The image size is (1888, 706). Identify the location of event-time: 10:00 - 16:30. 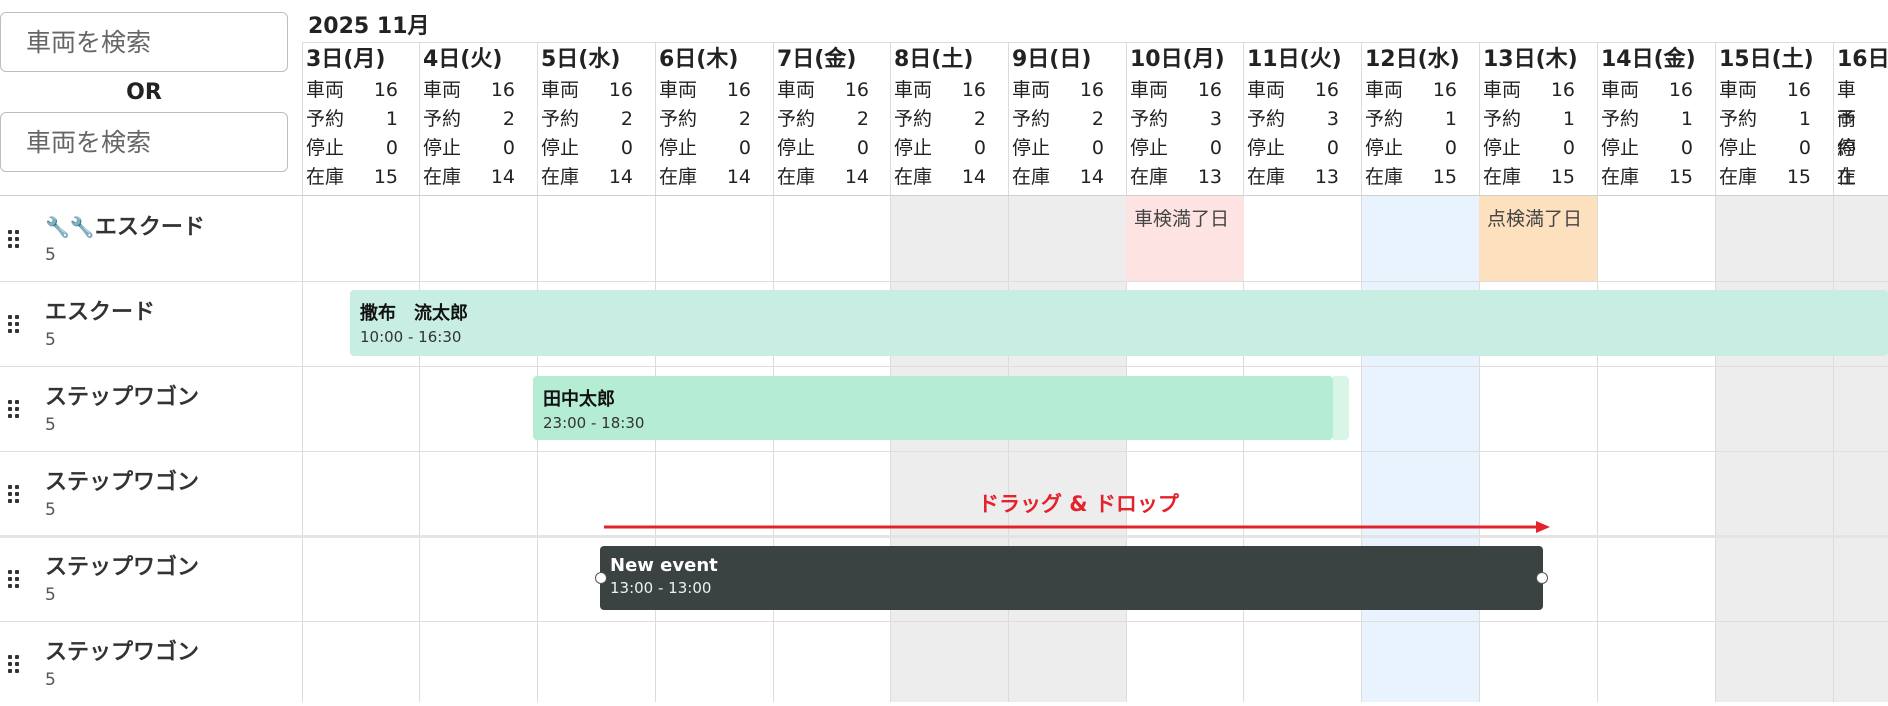
(411, 337).